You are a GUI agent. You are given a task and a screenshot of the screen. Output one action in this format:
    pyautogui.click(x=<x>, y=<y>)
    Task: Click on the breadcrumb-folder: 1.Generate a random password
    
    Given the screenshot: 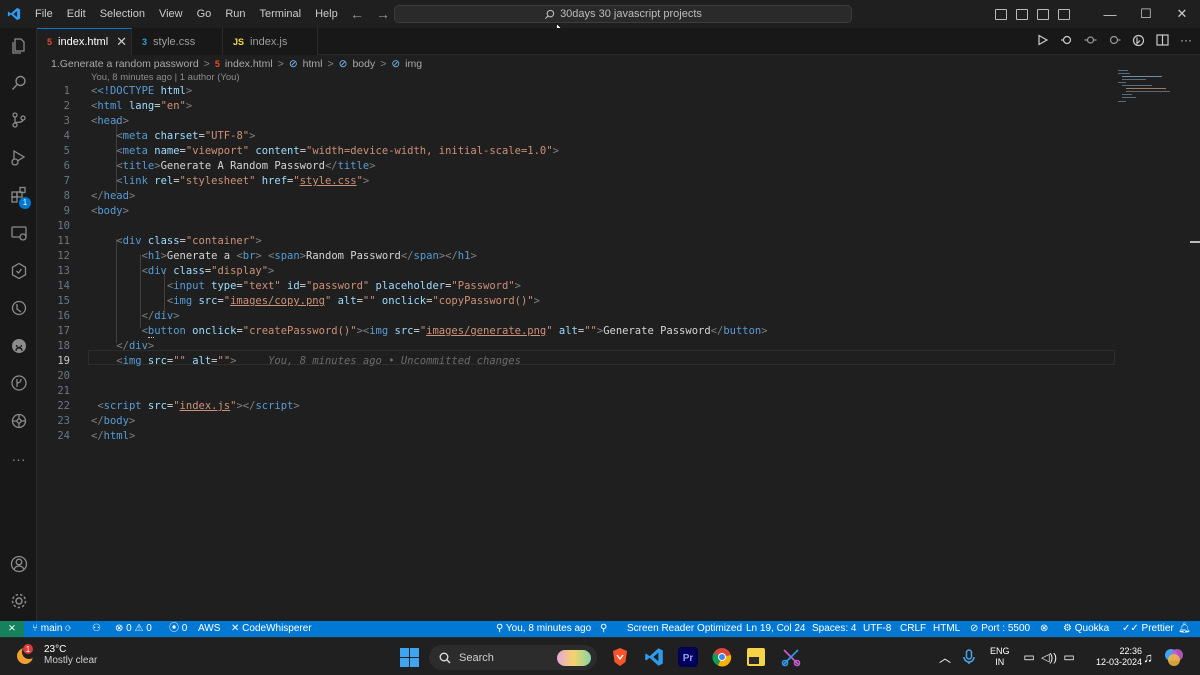 What is the action you would take?
    pyautogui.click(x=125, y=64)
    